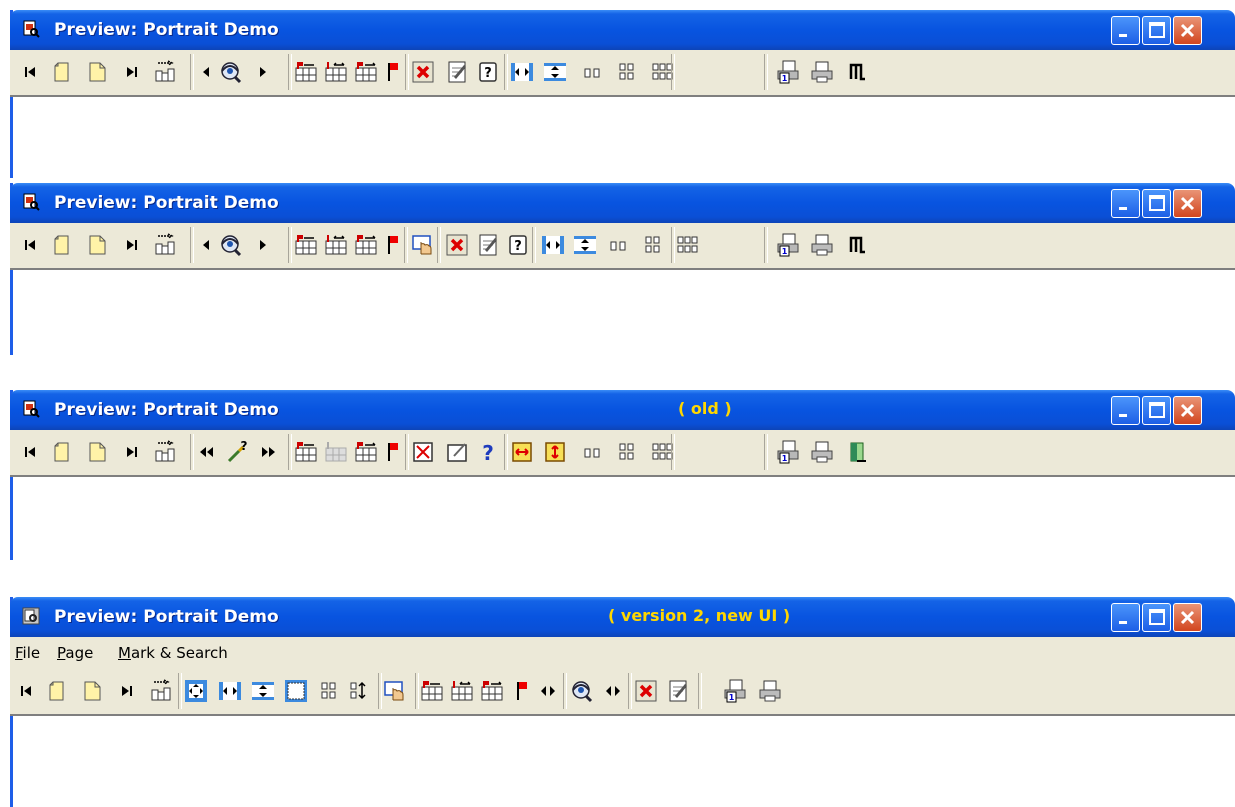 The width and height of the screenshot is (1235, 807). What do you see at coordinates (173, 653) in the screenshot?
I see `menu-mark-search: Mark & Search` at bounding box center [173, 653].